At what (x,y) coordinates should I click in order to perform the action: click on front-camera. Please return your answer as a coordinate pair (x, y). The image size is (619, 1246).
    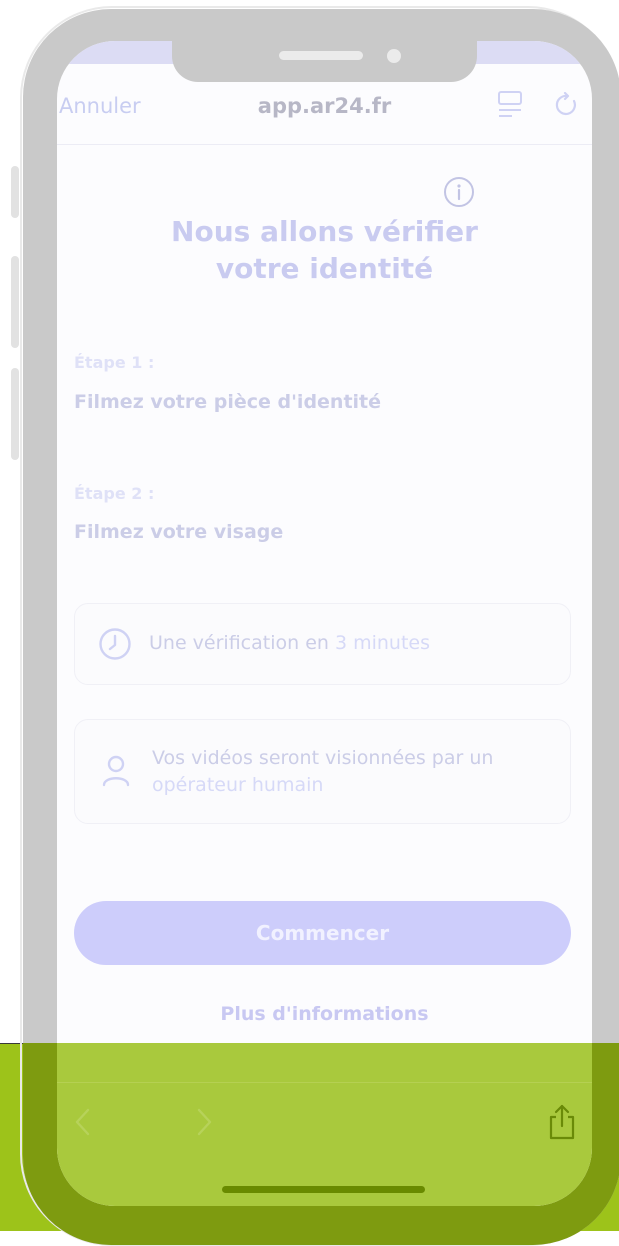
    Looking at the image, I should click on (394, 56).